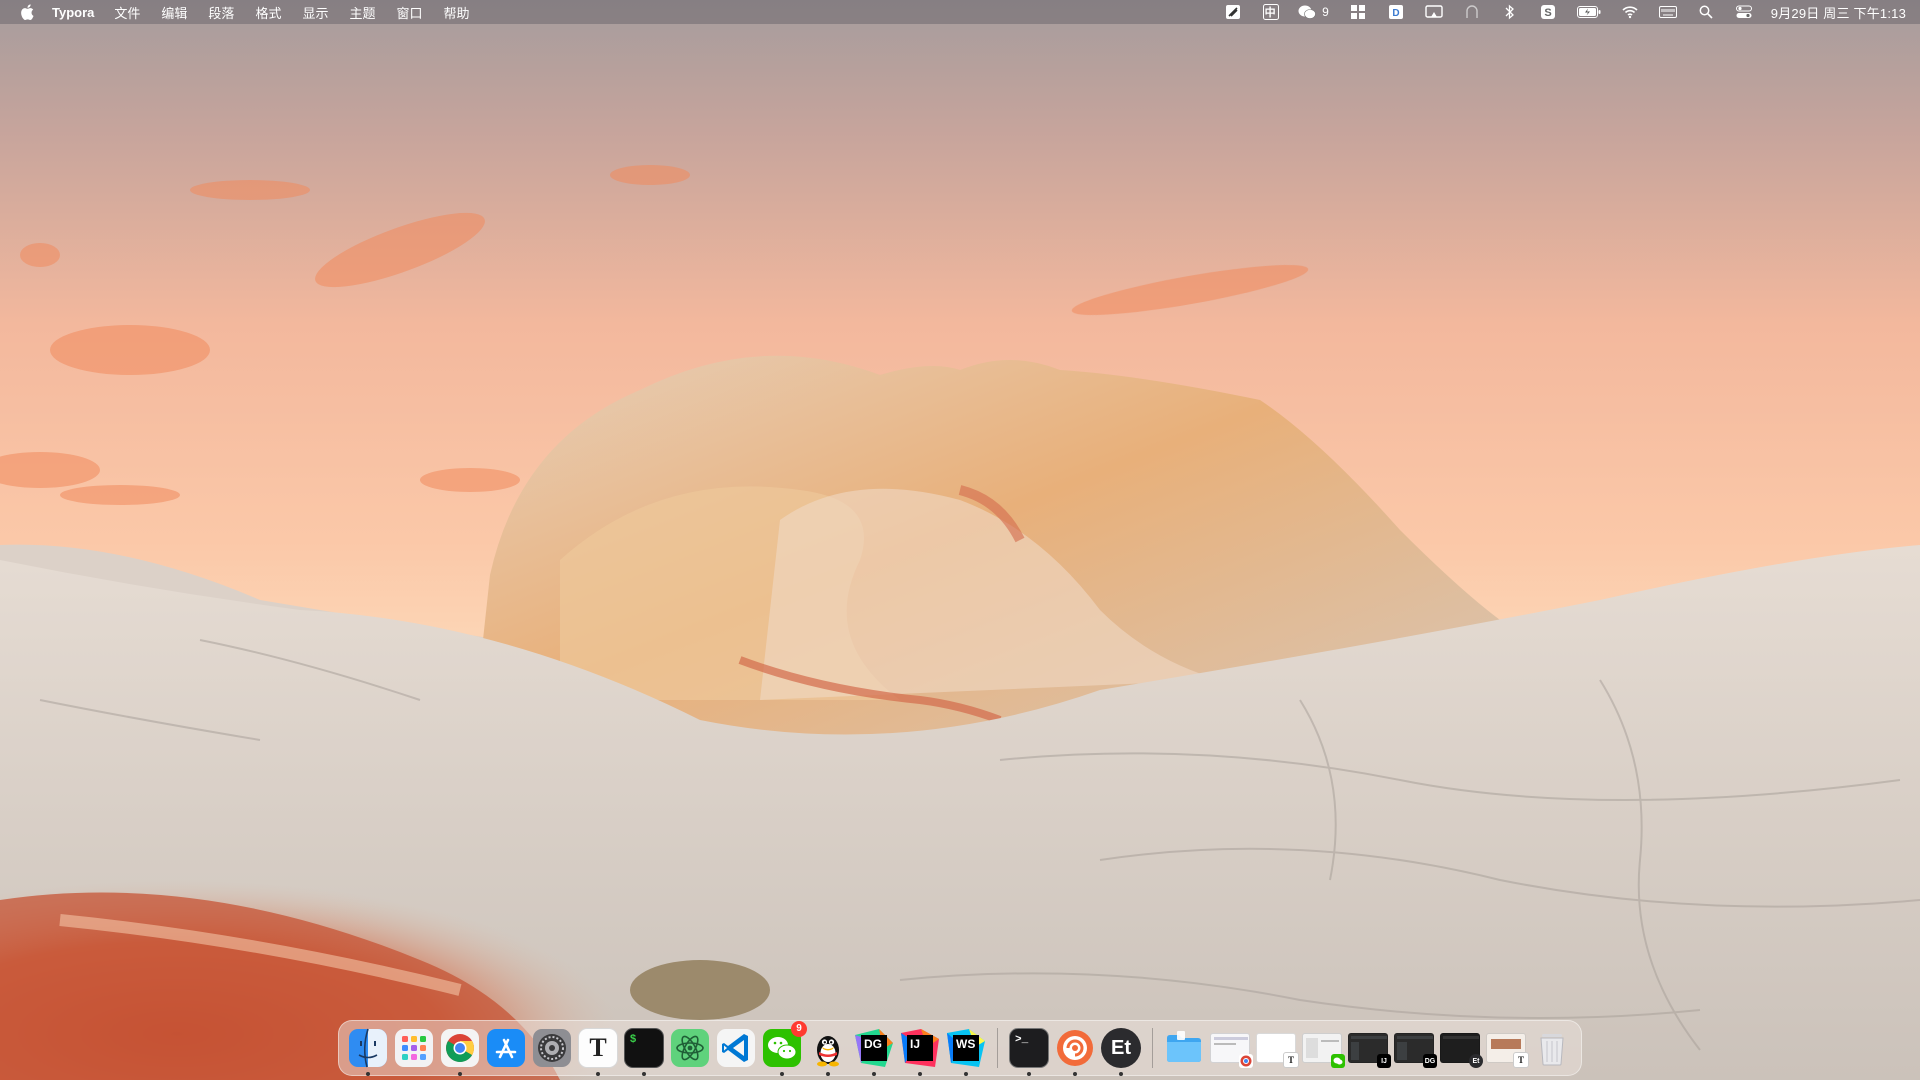 The image size is (1920, 1080). I want to click on scrobbler-icon, so click(1075, 1048).